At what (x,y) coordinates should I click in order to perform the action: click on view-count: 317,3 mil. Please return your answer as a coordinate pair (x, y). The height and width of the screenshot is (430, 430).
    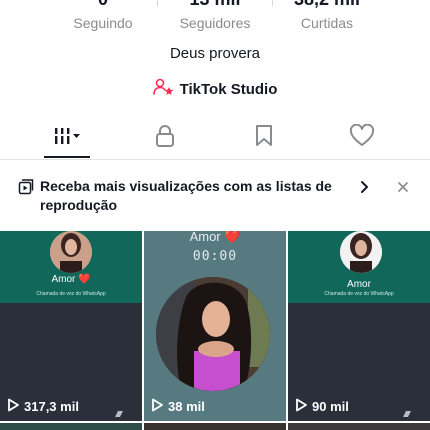
    Looking at the image, I should click on (42, 406).